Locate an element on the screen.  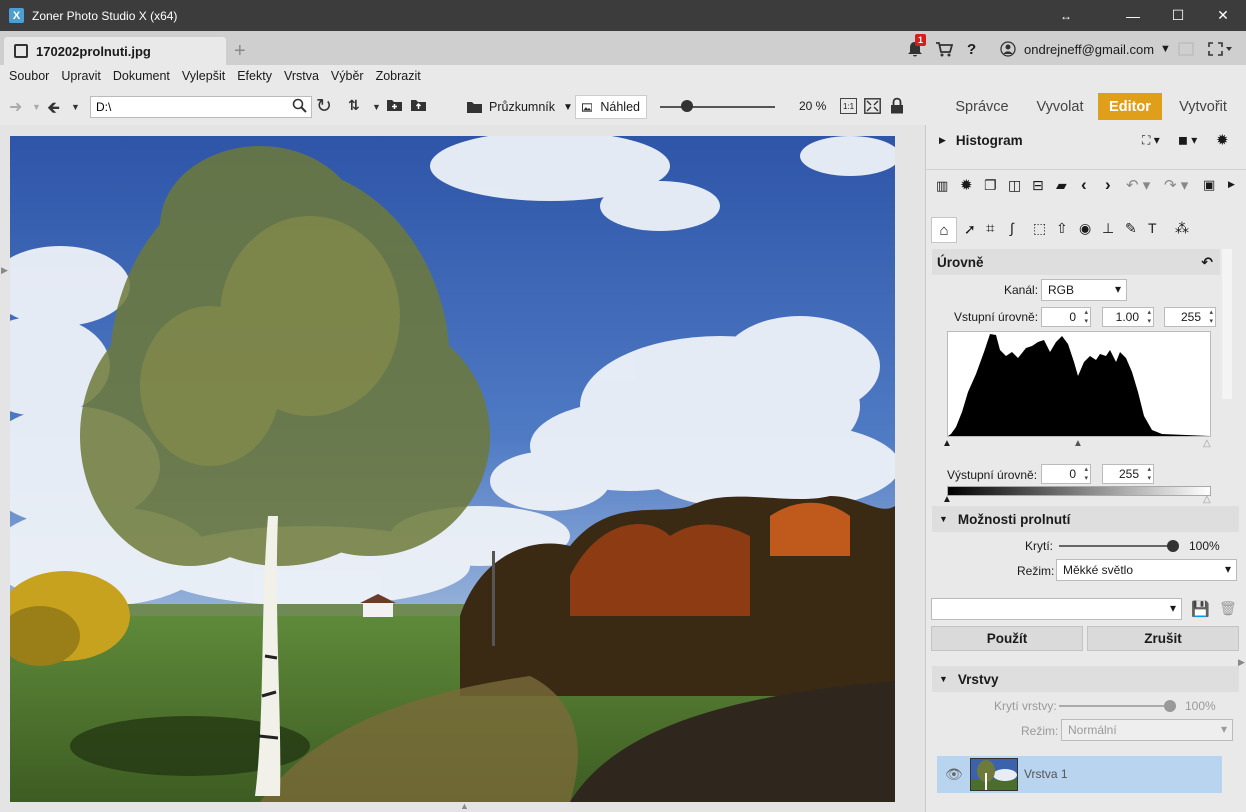
close-button: ✕ is located at coordinates (1223, 15).